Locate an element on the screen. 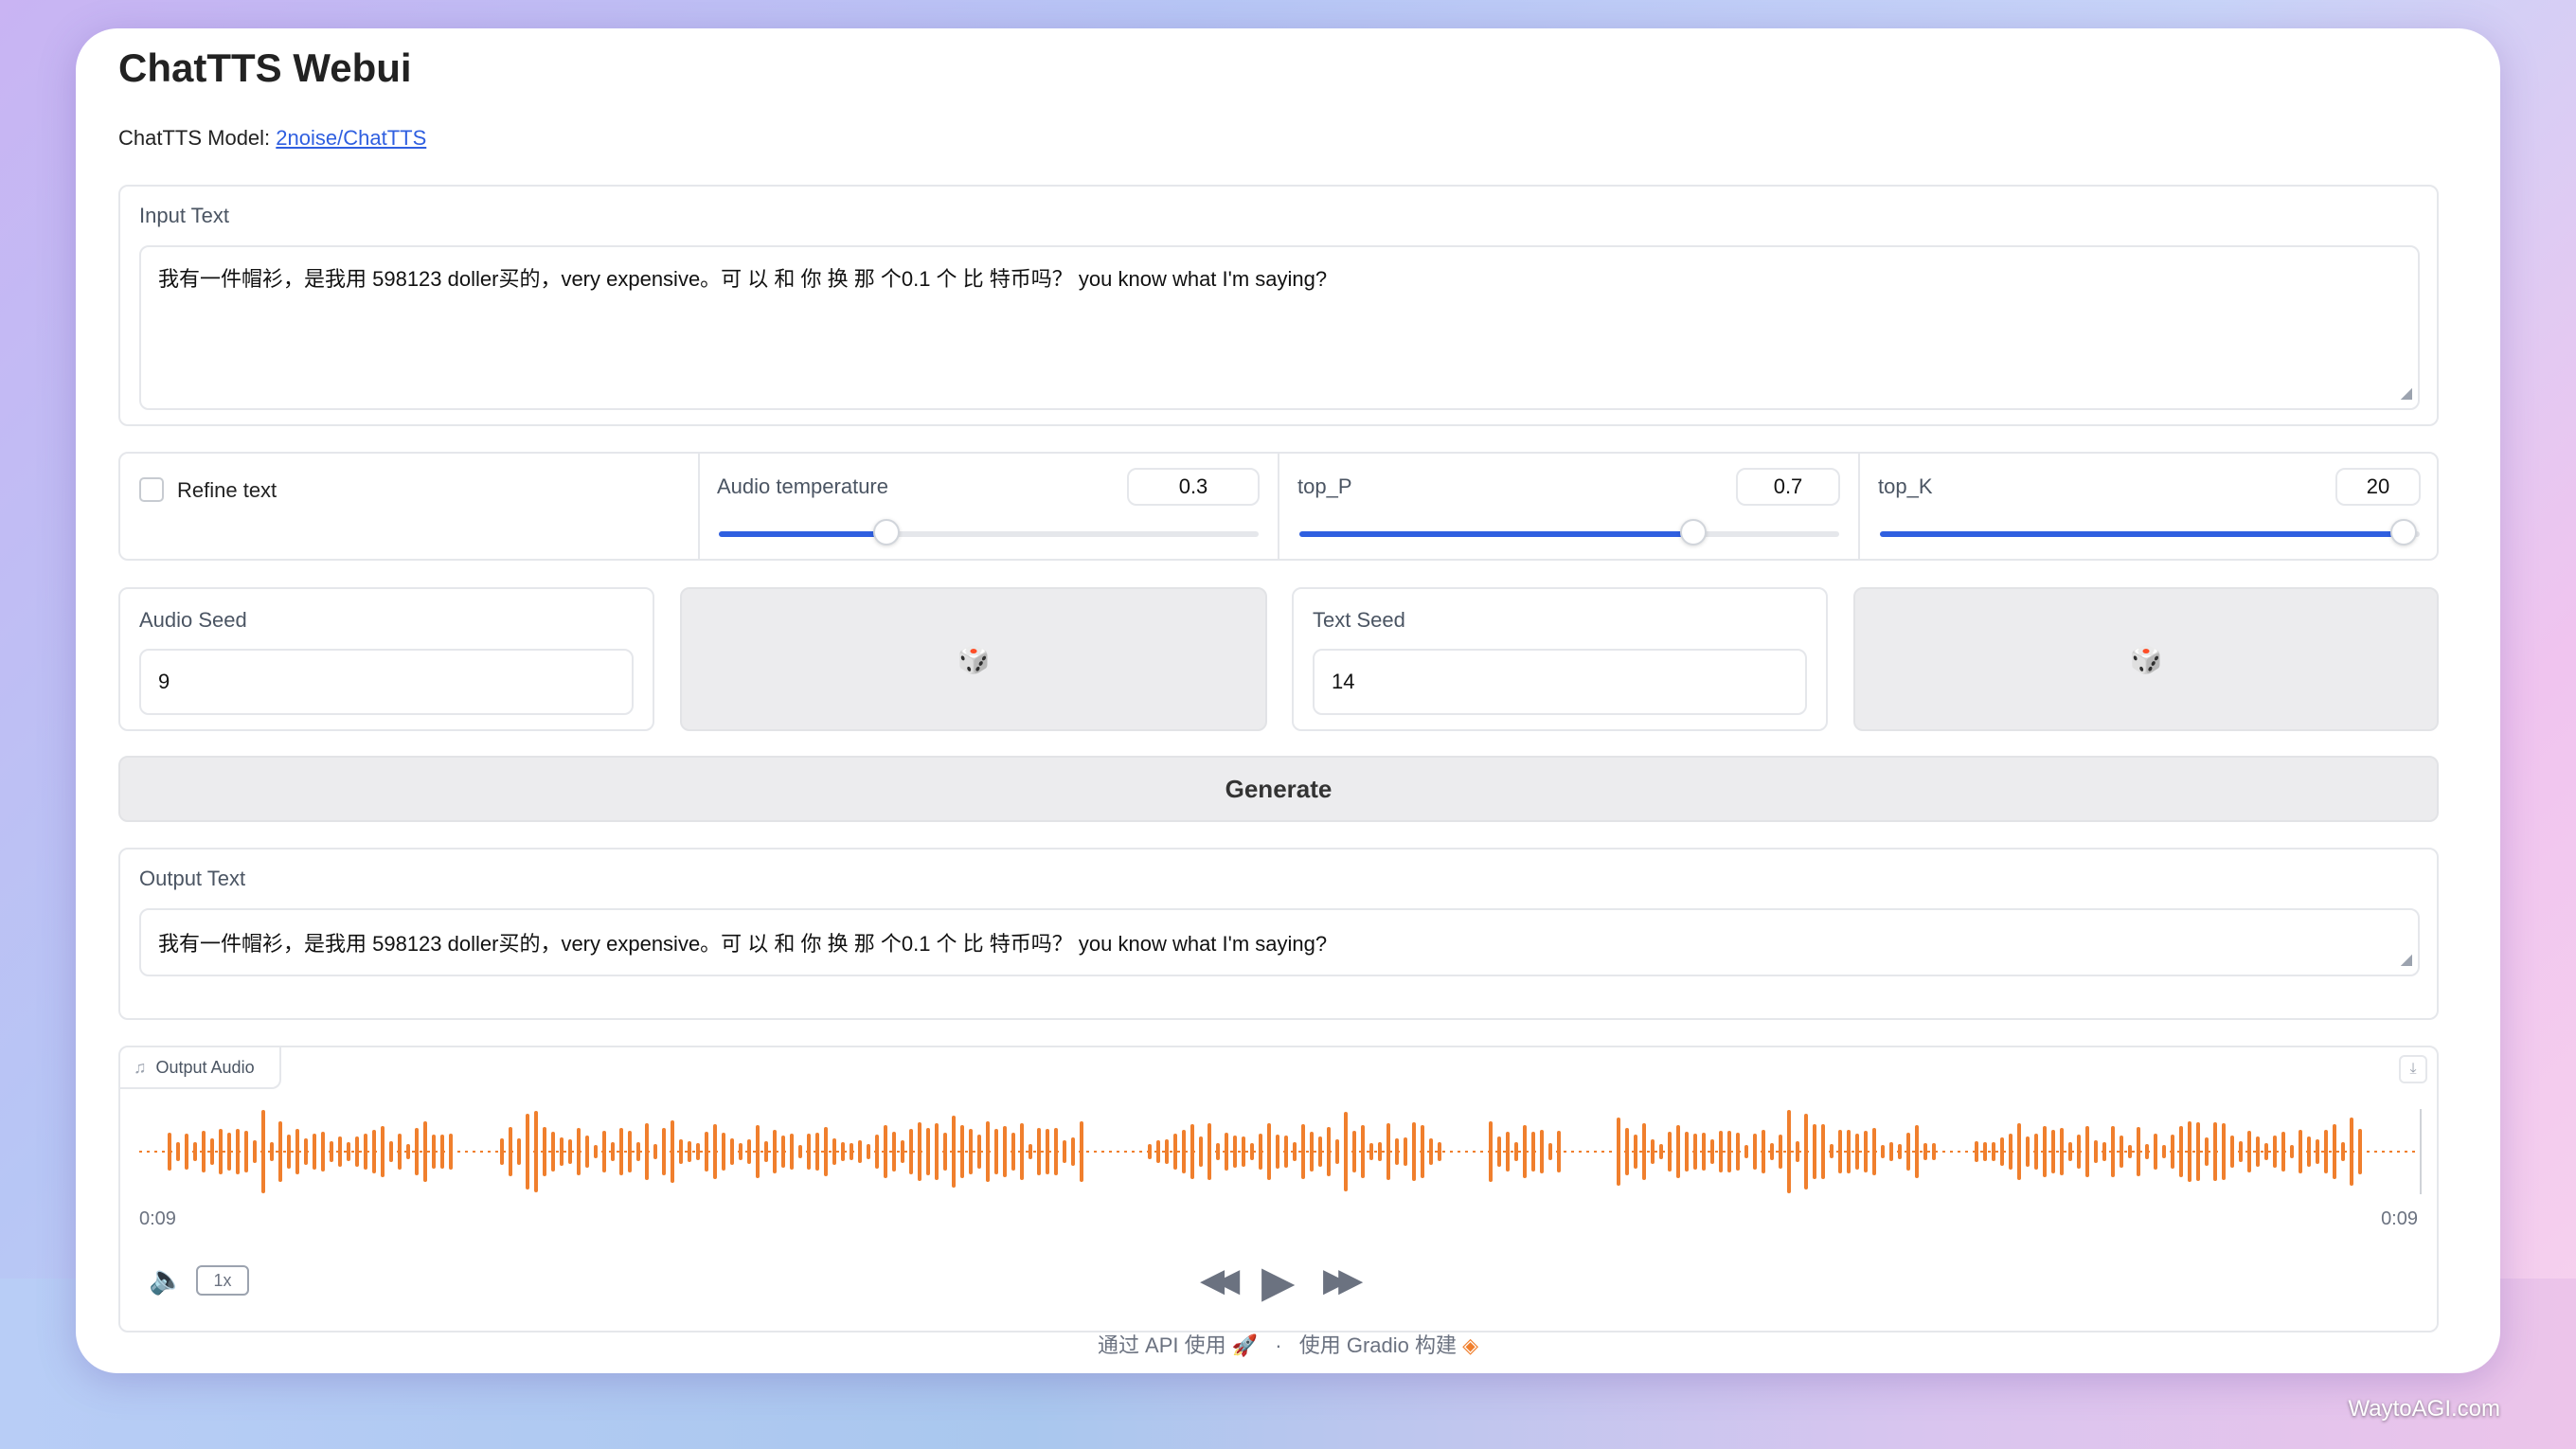  top-p-slider is located at coordinates (1569, 532).